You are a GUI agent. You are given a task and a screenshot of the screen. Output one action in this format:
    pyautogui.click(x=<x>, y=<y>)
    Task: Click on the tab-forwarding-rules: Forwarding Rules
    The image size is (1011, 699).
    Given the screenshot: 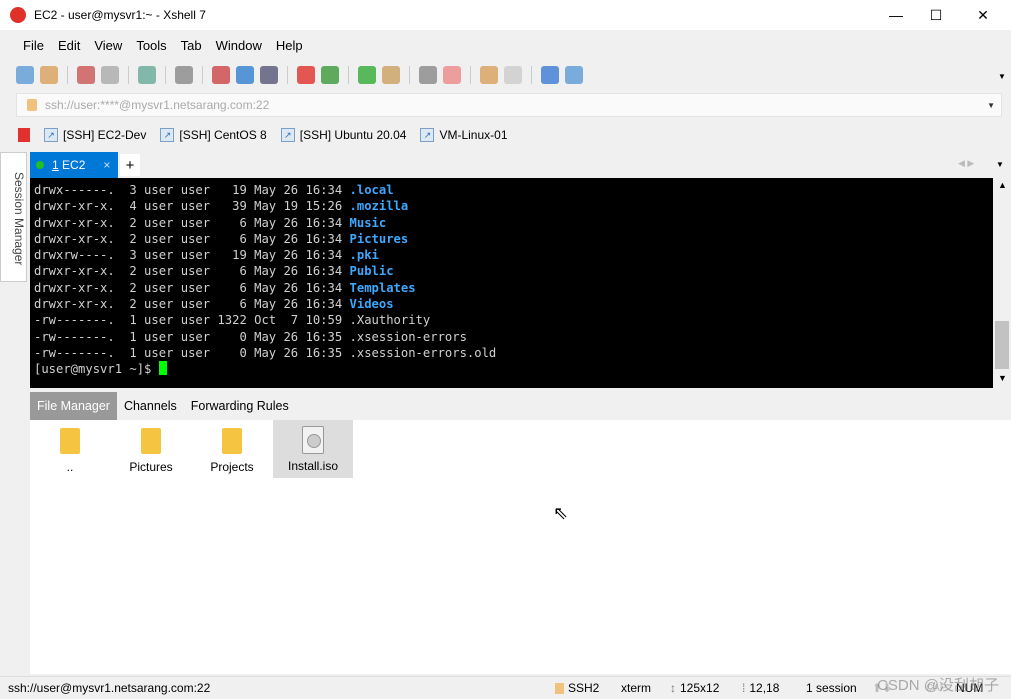 What is the action you would take?
    pyautogui.click(x=240, y=406)
    